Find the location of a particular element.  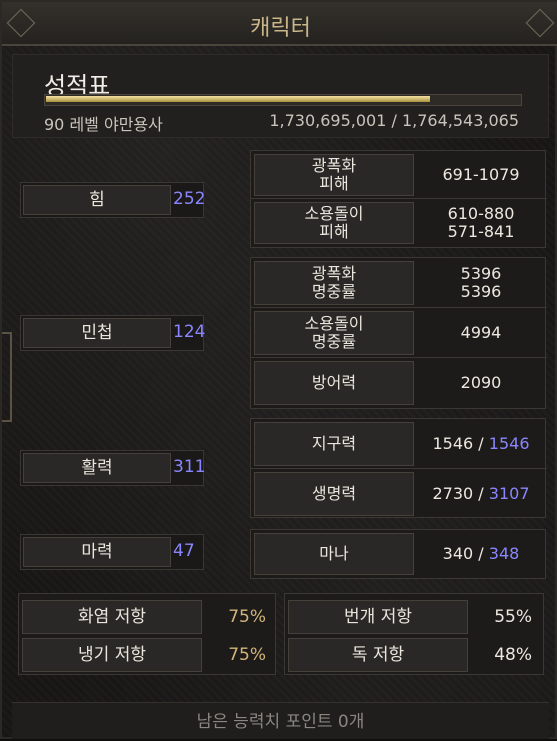

label-line: 생명력 is located at coordinates (334, 493).